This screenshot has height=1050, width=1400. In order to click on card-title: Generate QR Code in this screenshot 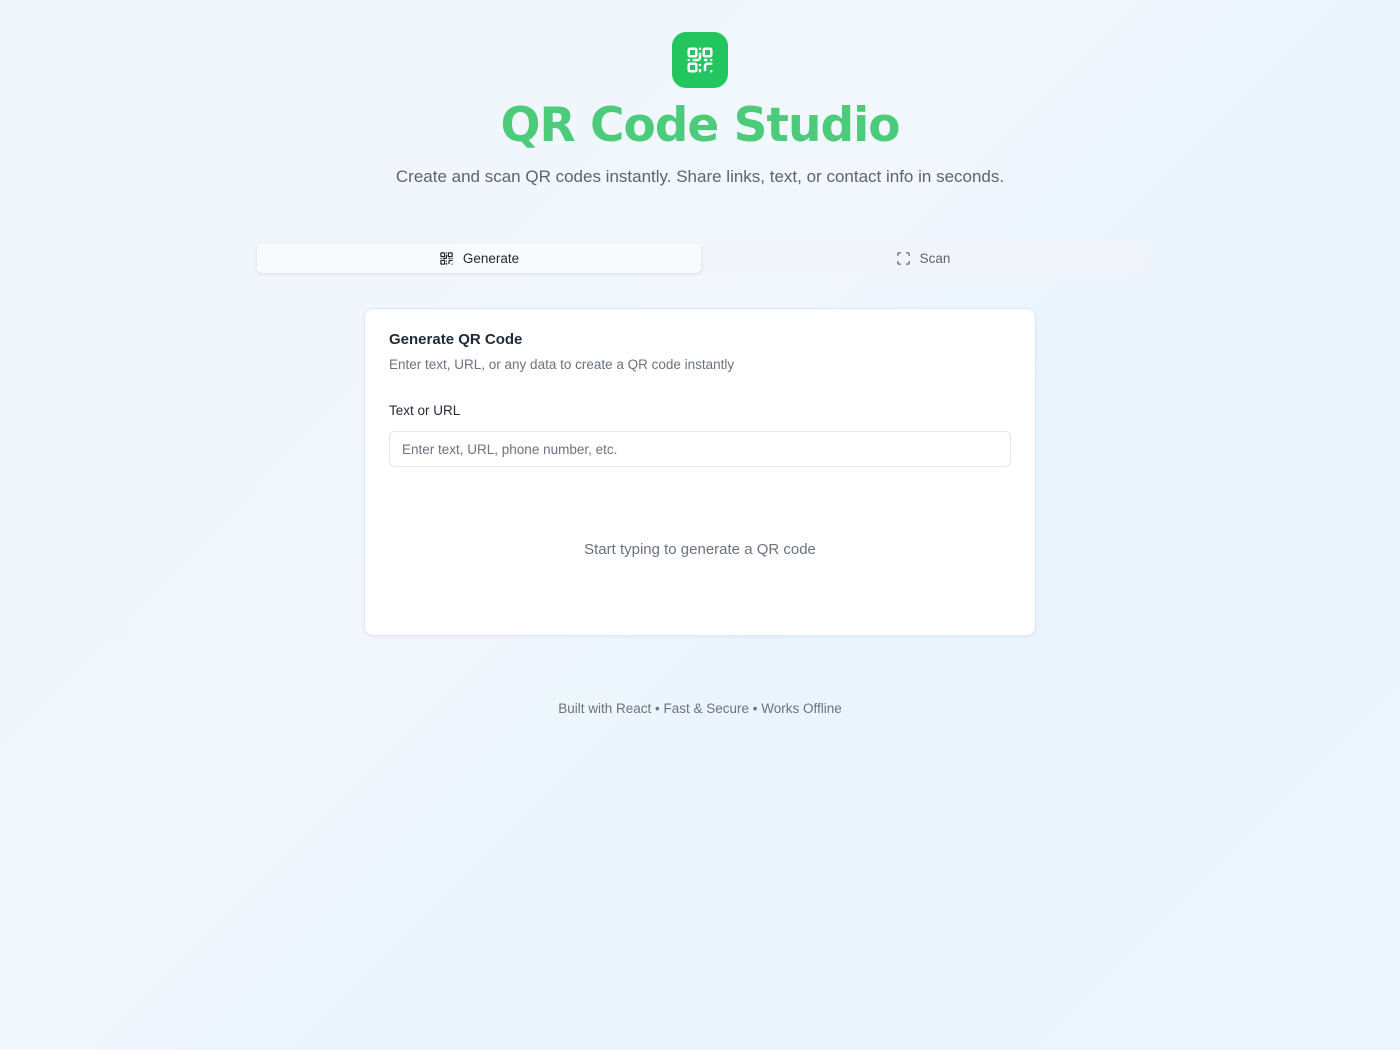, I will do `click(456, 339)`.